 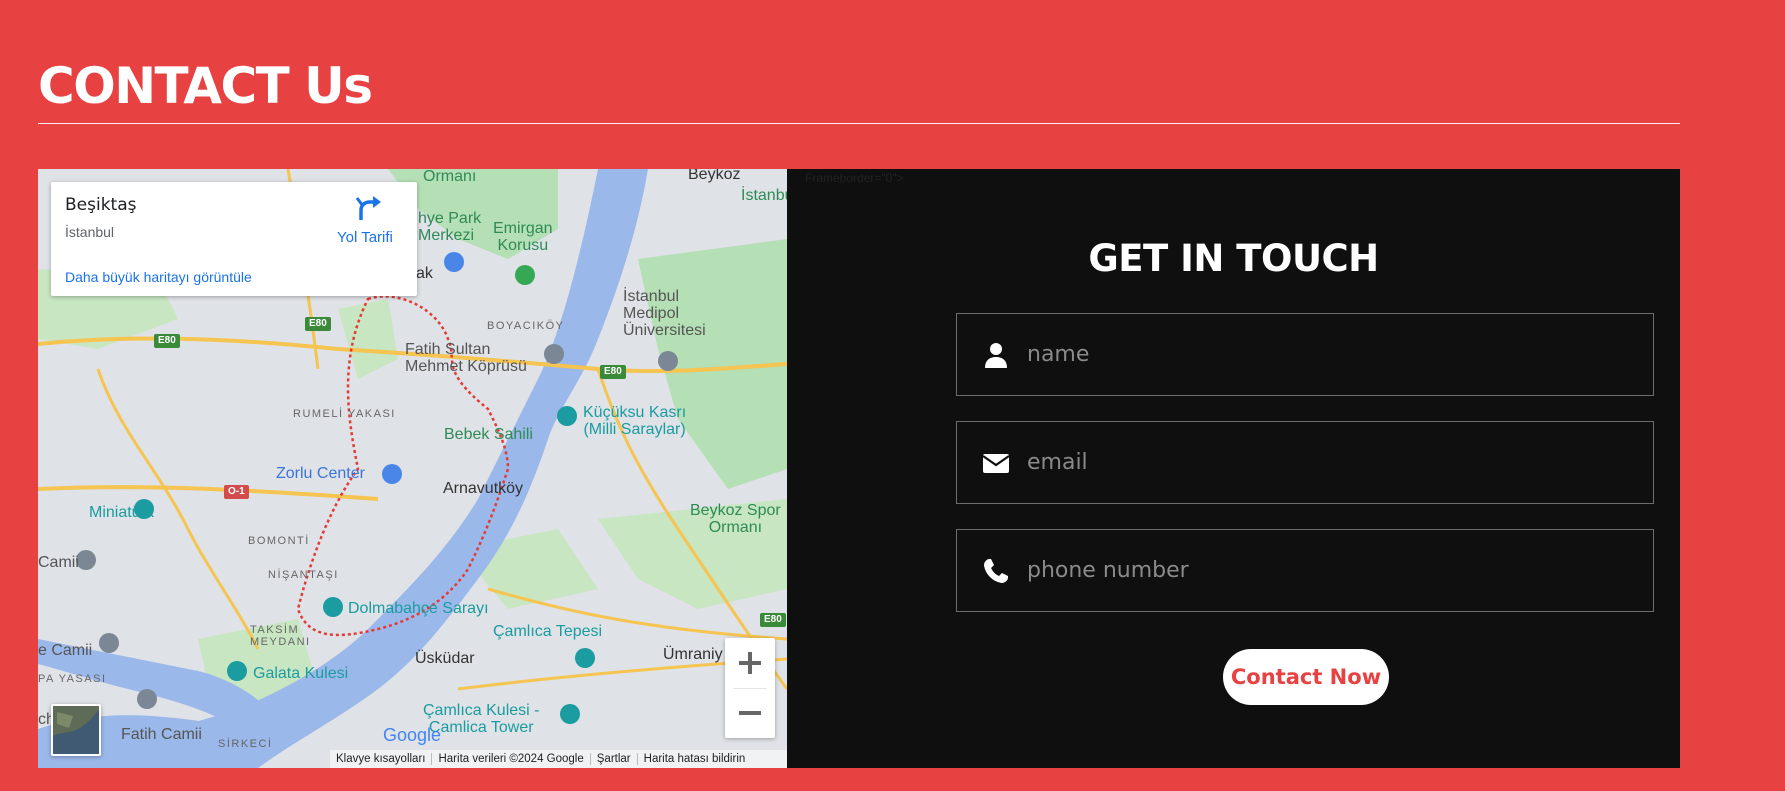 I want to click on zoom-in-button, so click(x=750, y=663).